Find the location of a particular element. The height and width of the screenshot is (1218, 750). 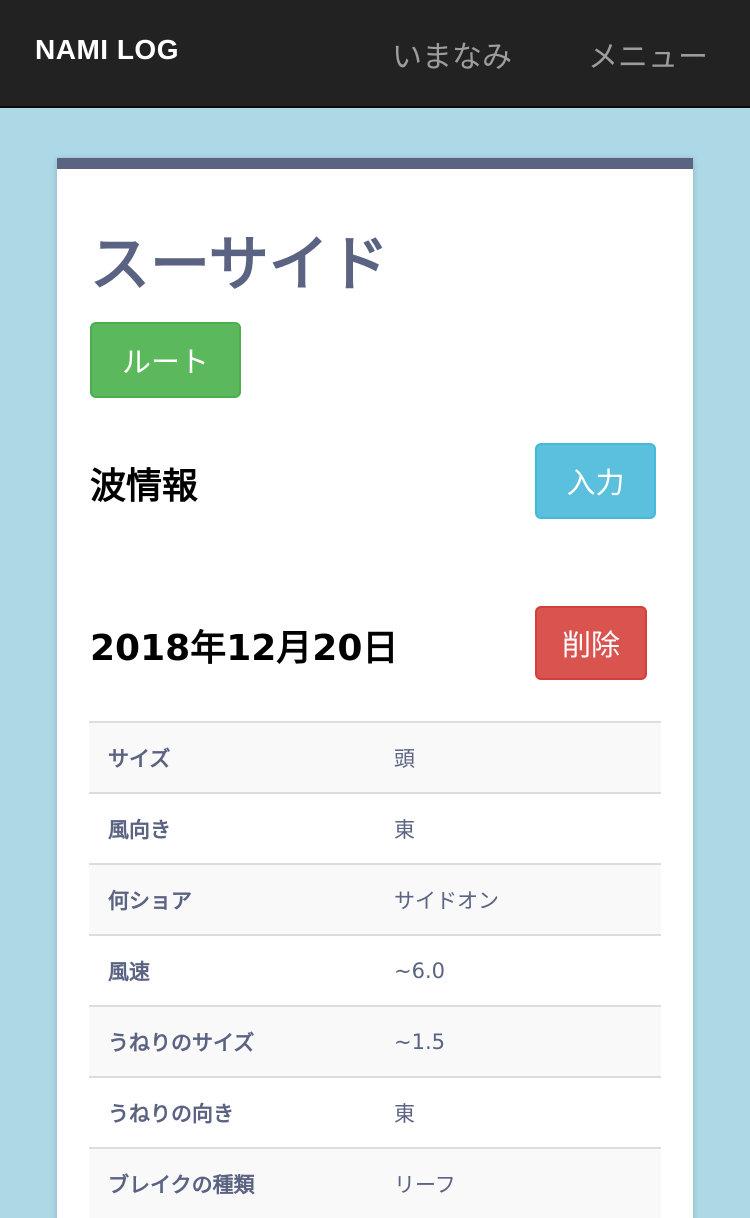

row-value: 頭 is located at coordinates (404, 758).